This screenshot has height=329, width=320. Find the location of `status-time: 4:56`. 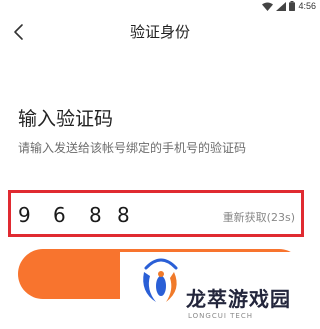

status-time: 4:56 is located at coordinates (307, 6).